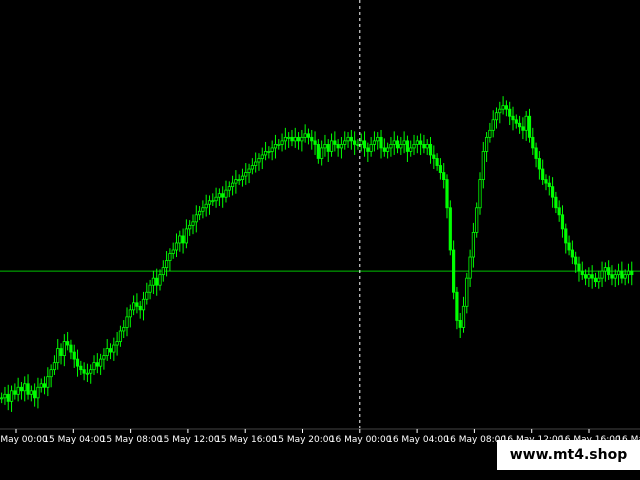  What do you see at coordinates (361, 440) in the screenshot?
I see `time-tick-label: 16 May 00:00` at bounding box center [361, 440].